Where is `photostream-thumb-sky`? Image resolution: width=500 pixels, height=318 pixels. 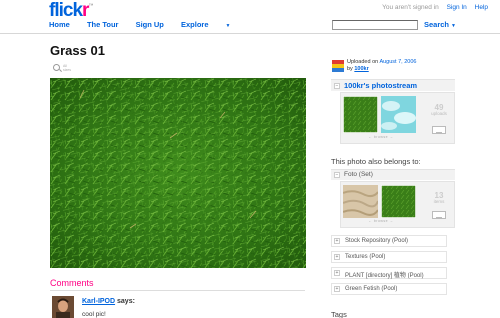
photostream-thumb-sky is located at coordinates (398, 114).